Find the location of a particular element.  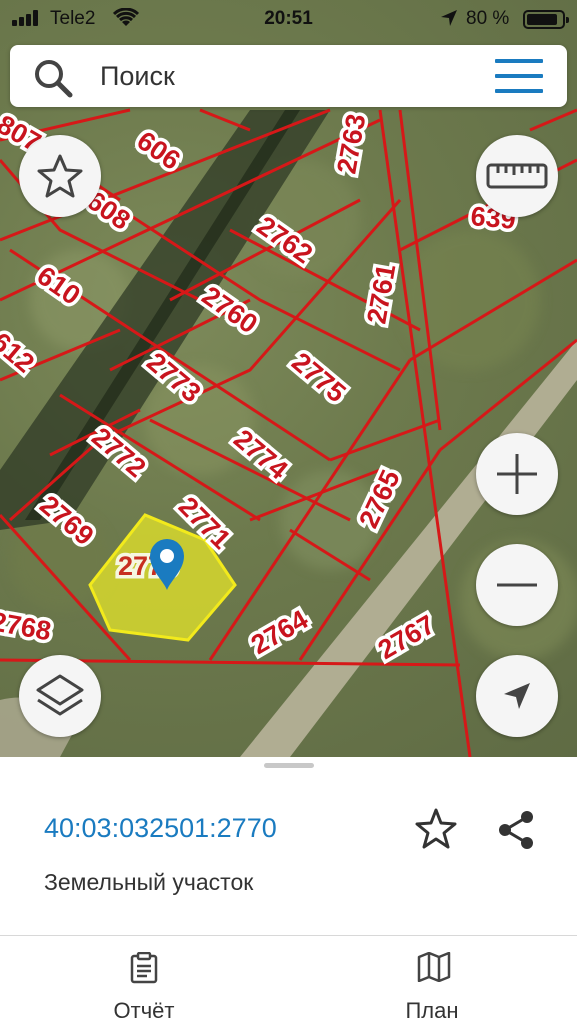

minus-icon is located at coordinates (517, 585).